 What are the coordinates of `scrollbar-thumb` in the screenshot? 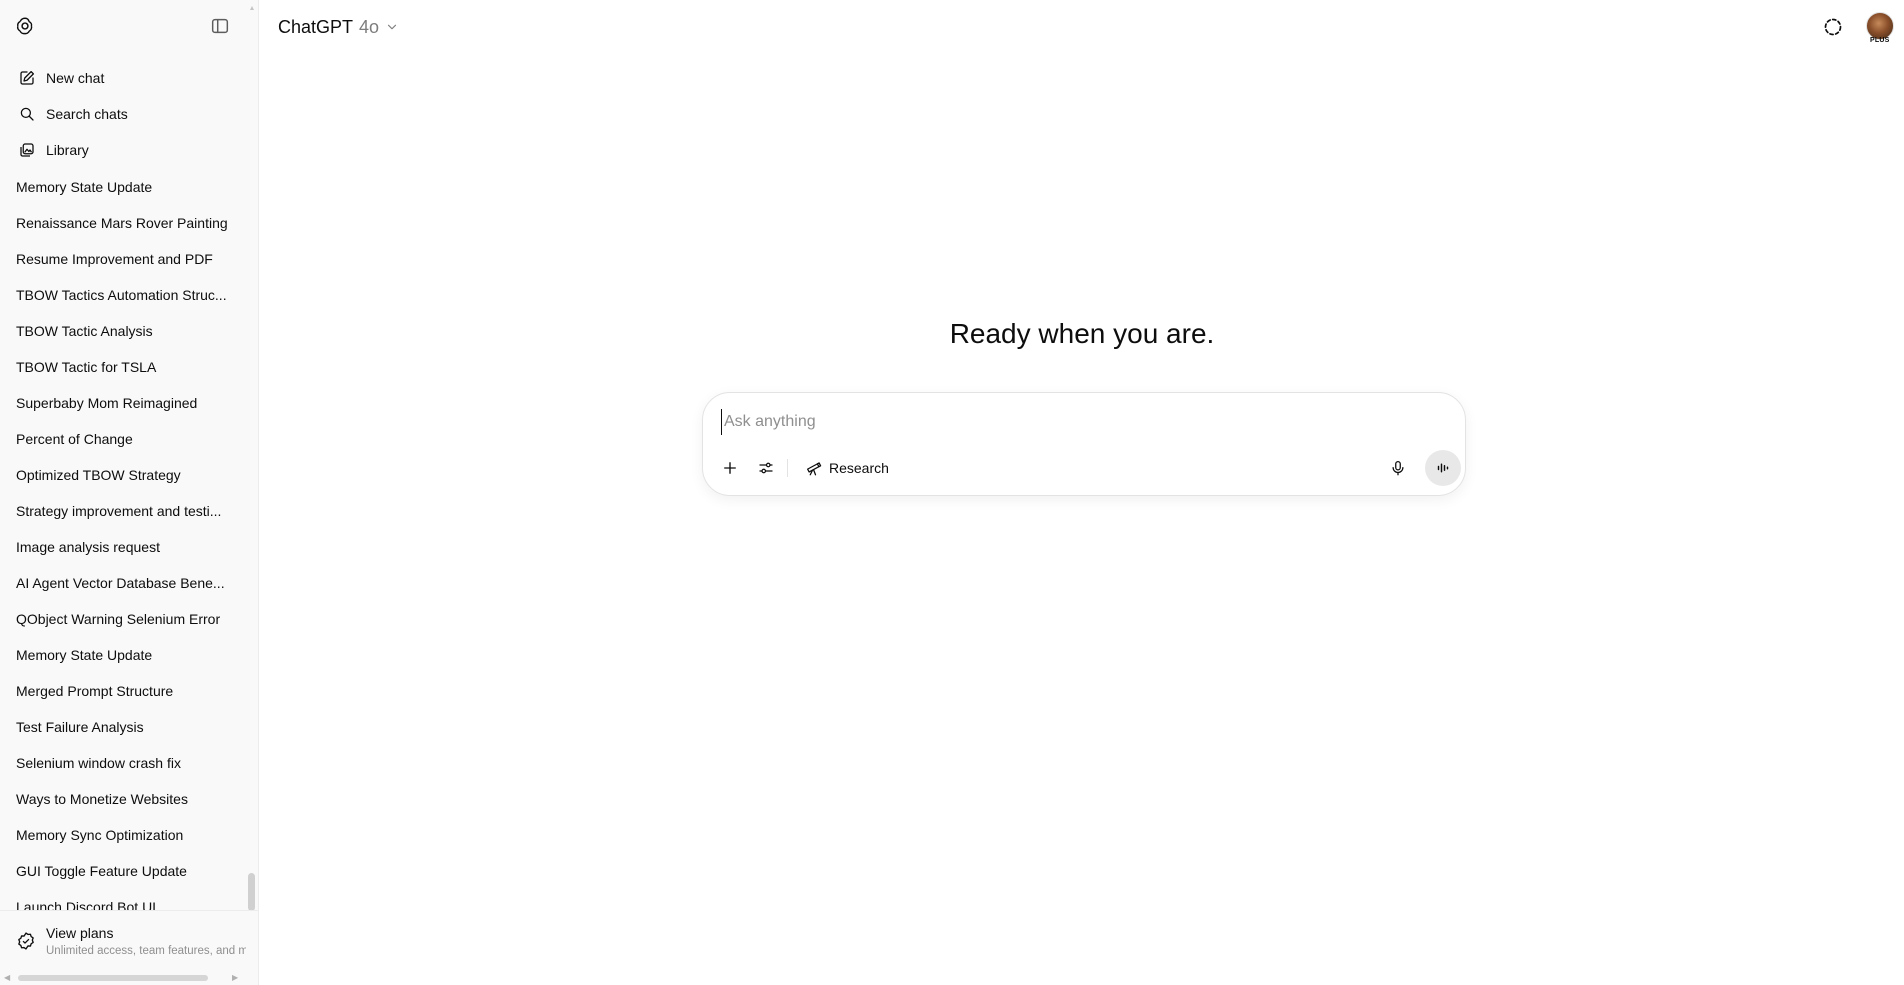 It's located at (113, 978).